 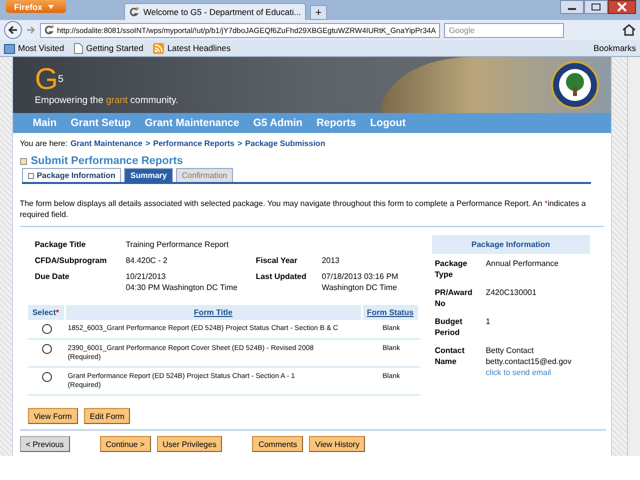 I want to click on bookmark-link: Most Visited, so click(x=34, y=48).